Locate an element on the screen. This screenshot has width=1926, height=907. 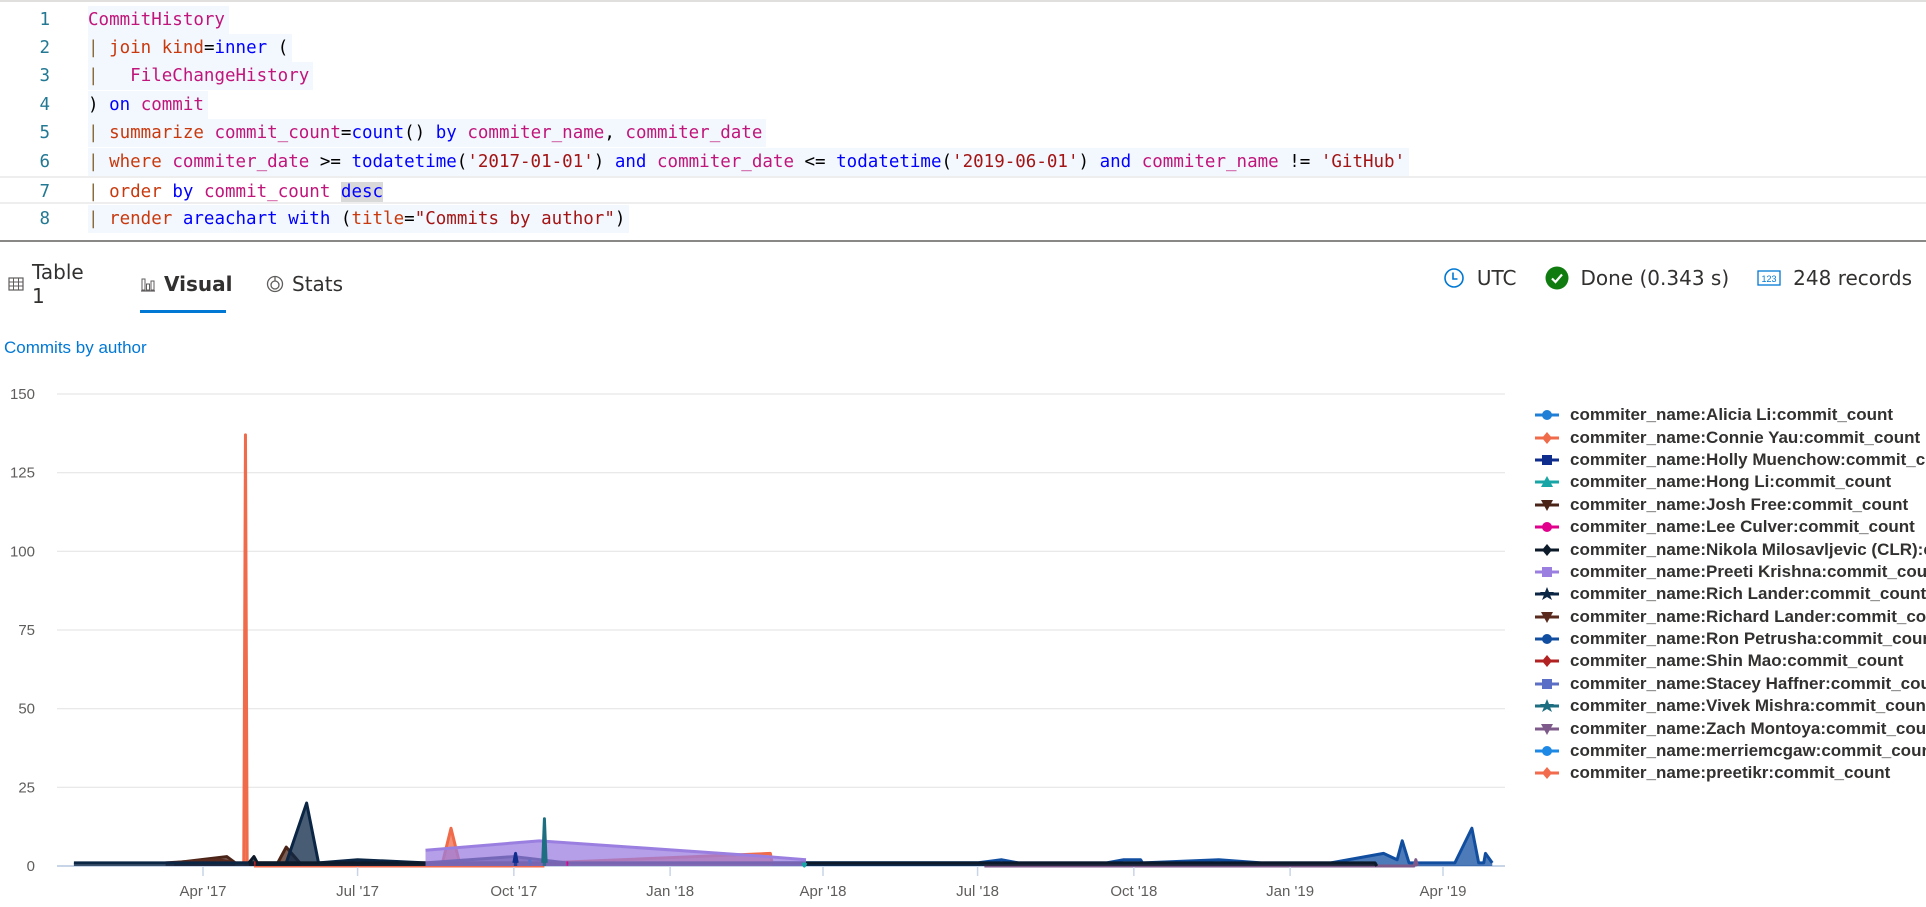
legend-item: commiter_name:merriemcgaw:commit_count is located at coordinates (1730, 751).